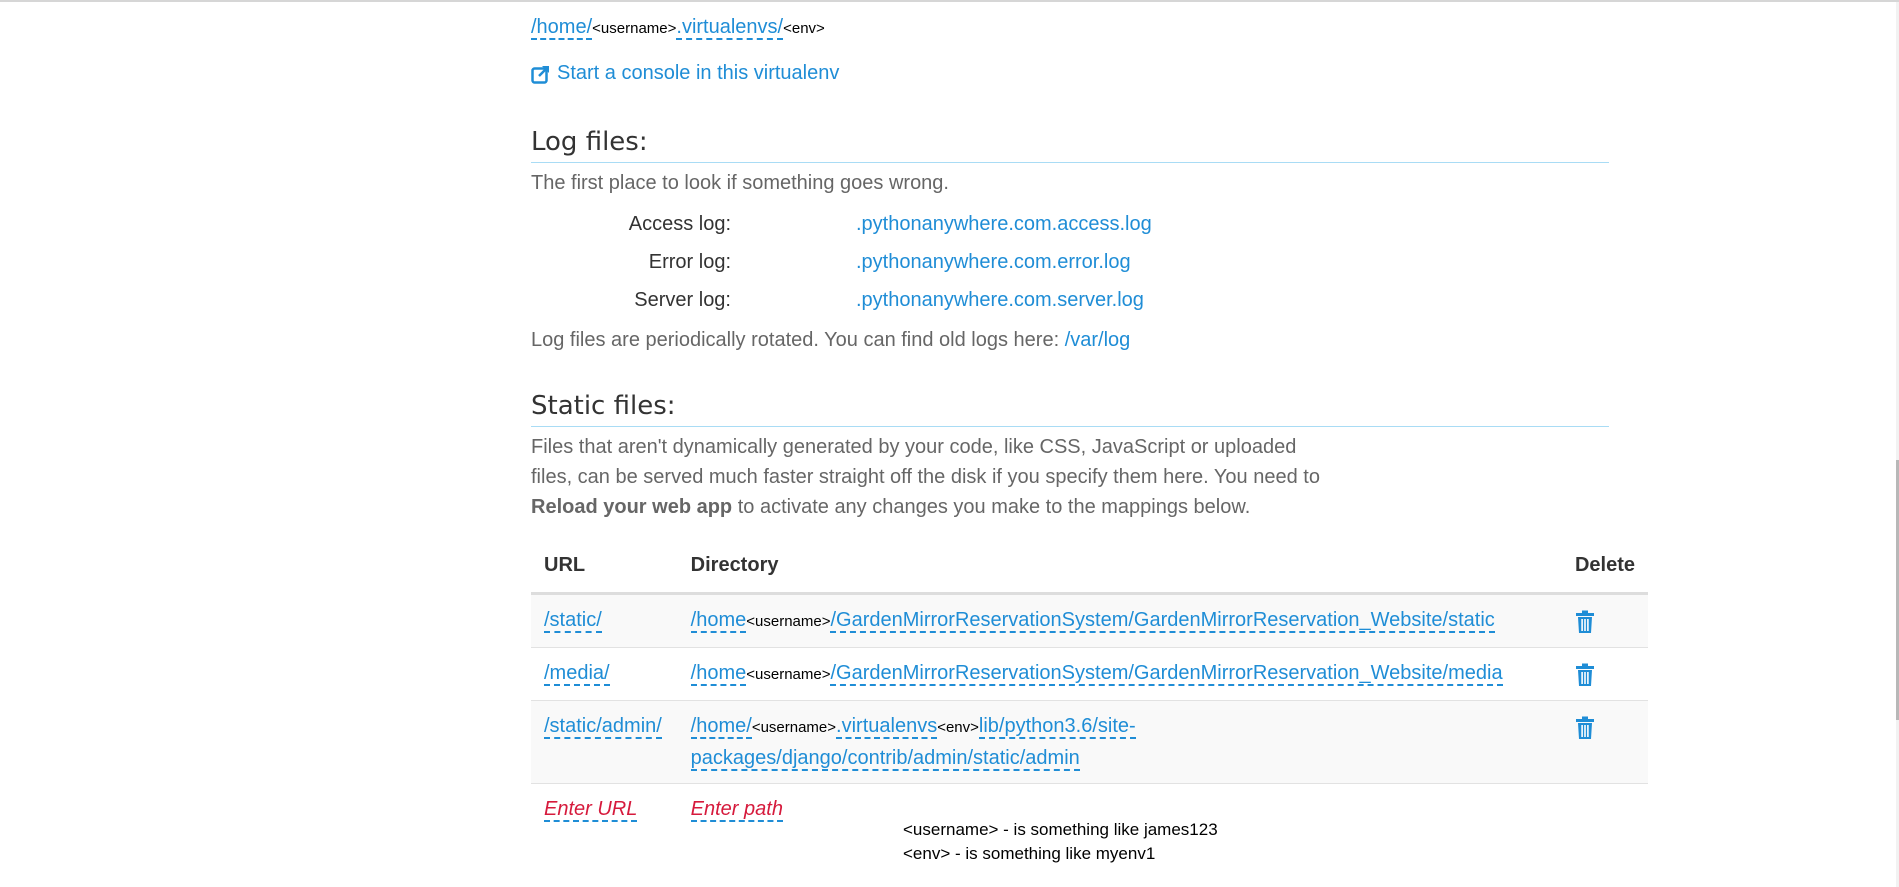  What do you see at coordinates (604, 620) in the screenshot?
I see `url-cell: /static/` at bounding box center [604, 620].